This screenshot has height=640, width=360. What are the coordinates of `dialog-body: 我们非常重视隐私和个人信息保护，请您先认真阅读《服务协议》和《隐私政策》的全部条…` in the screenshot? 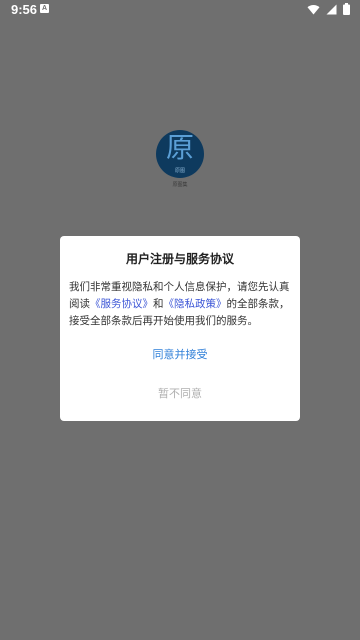 It's located at (182, 304).